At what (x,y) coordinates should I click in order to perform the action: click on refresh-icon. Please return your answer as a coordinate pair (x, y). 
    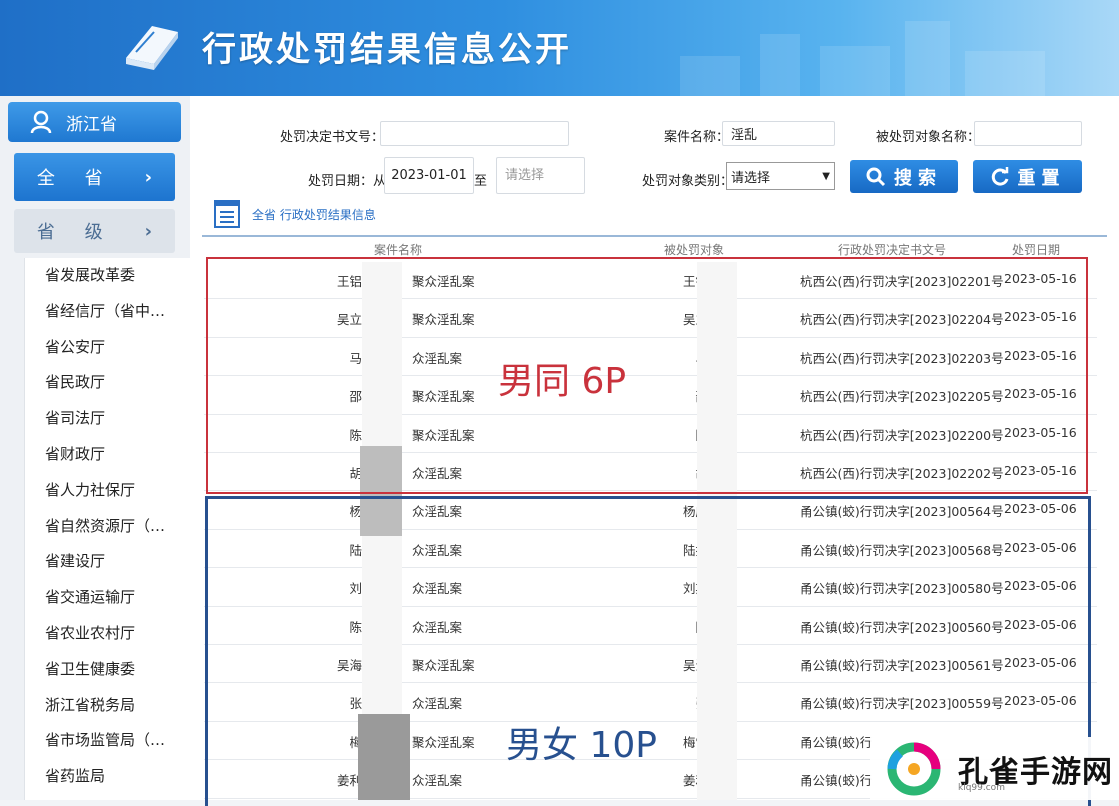
    Looking at the image, I should click on (999, 176).